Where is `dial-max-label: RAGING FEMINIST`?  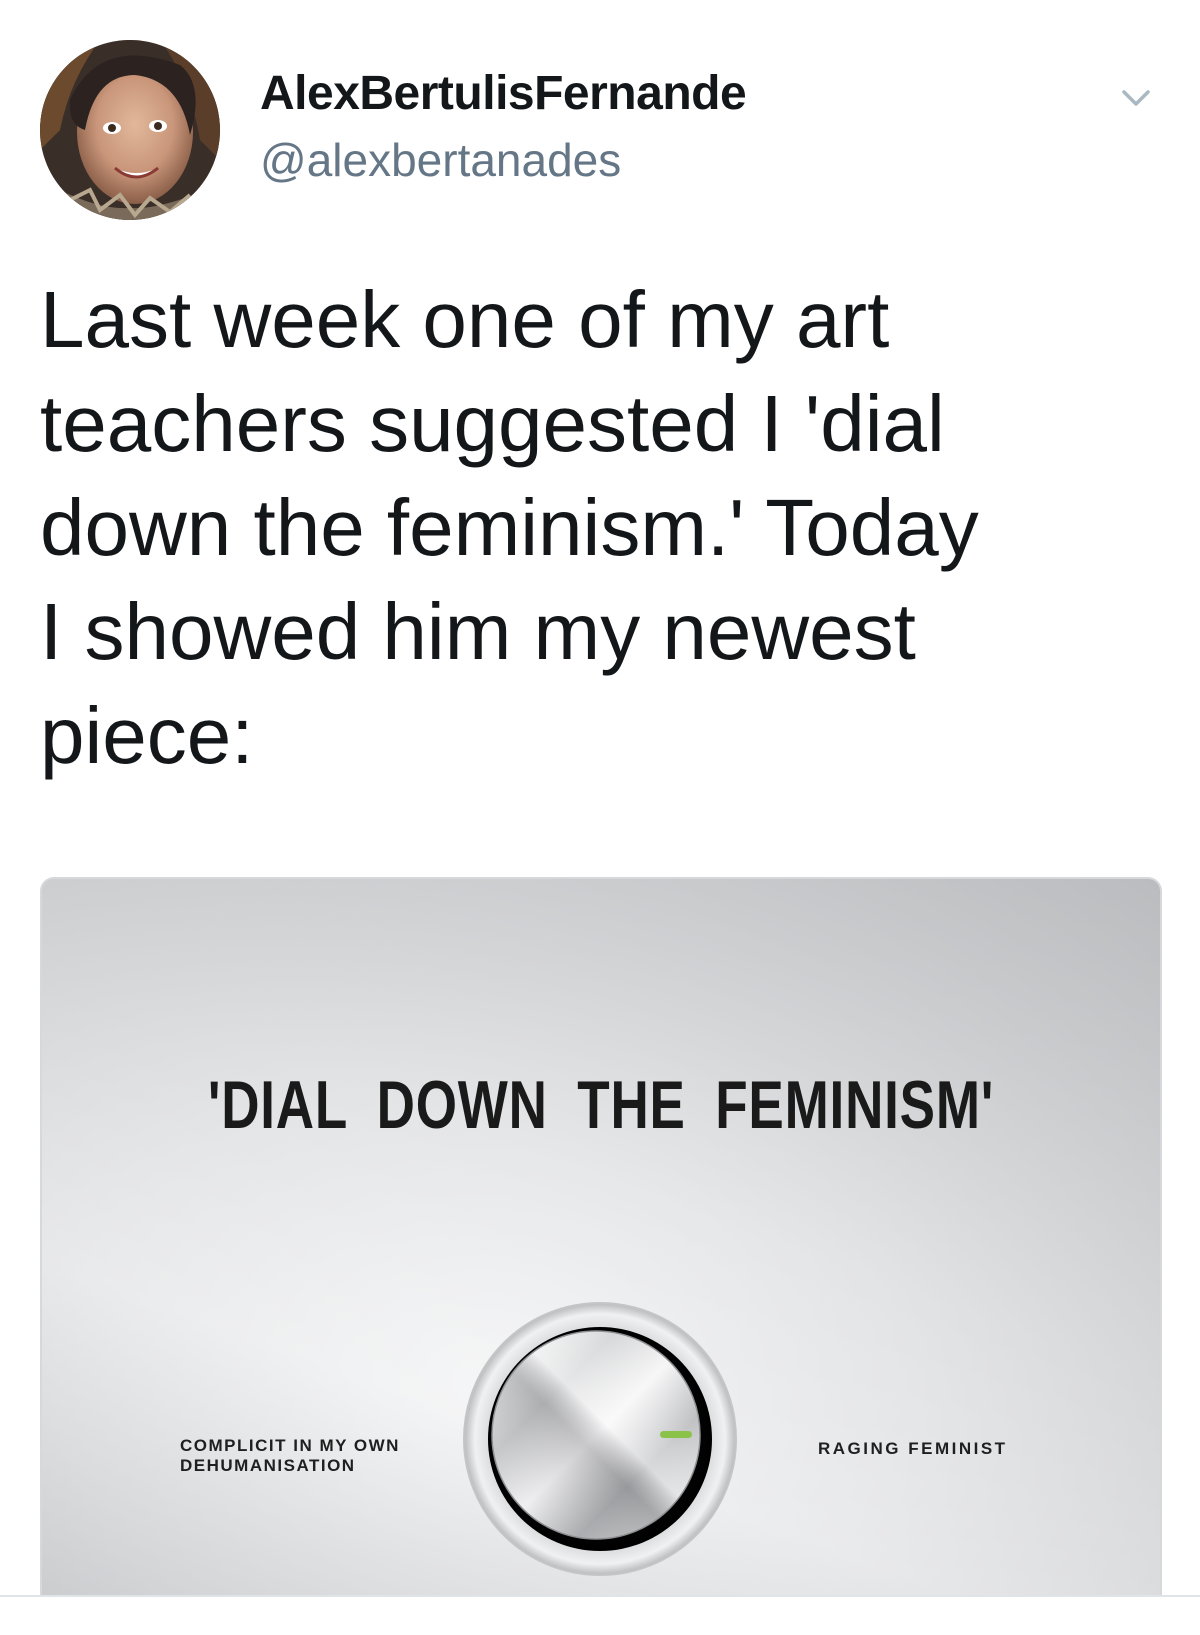
dial-max-label: RAGING FEMINIST is located at coordinates (913, 1448).